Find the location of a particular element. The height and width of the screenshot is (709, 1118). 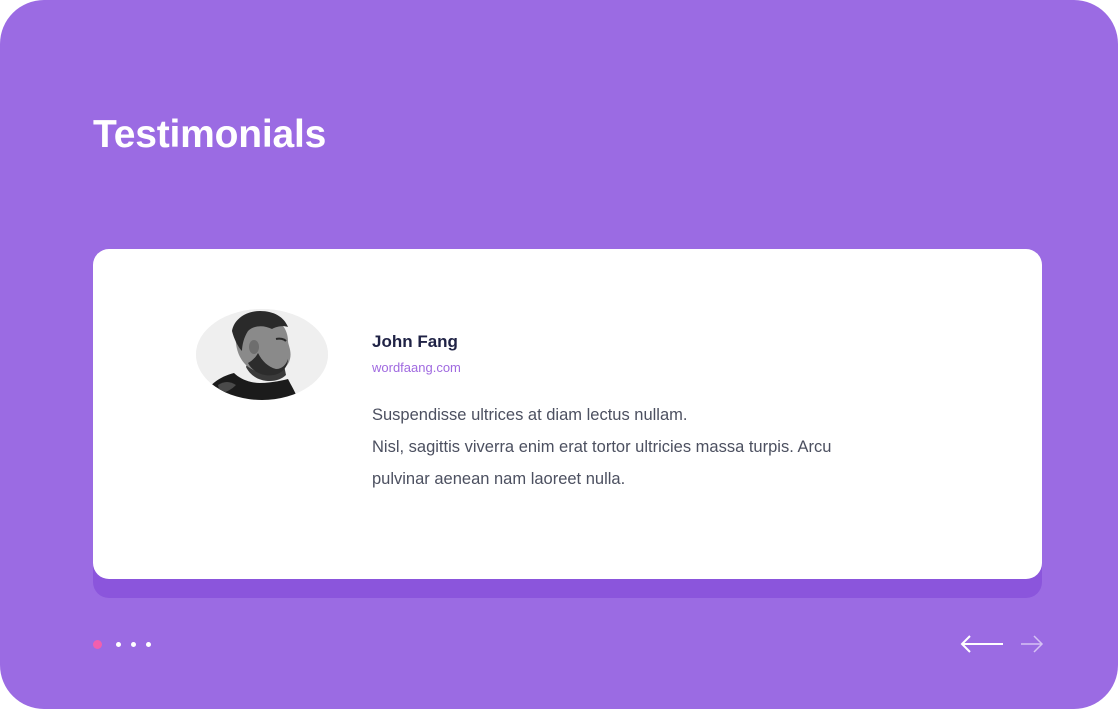

next-button is located at coordinates (1032, 644).